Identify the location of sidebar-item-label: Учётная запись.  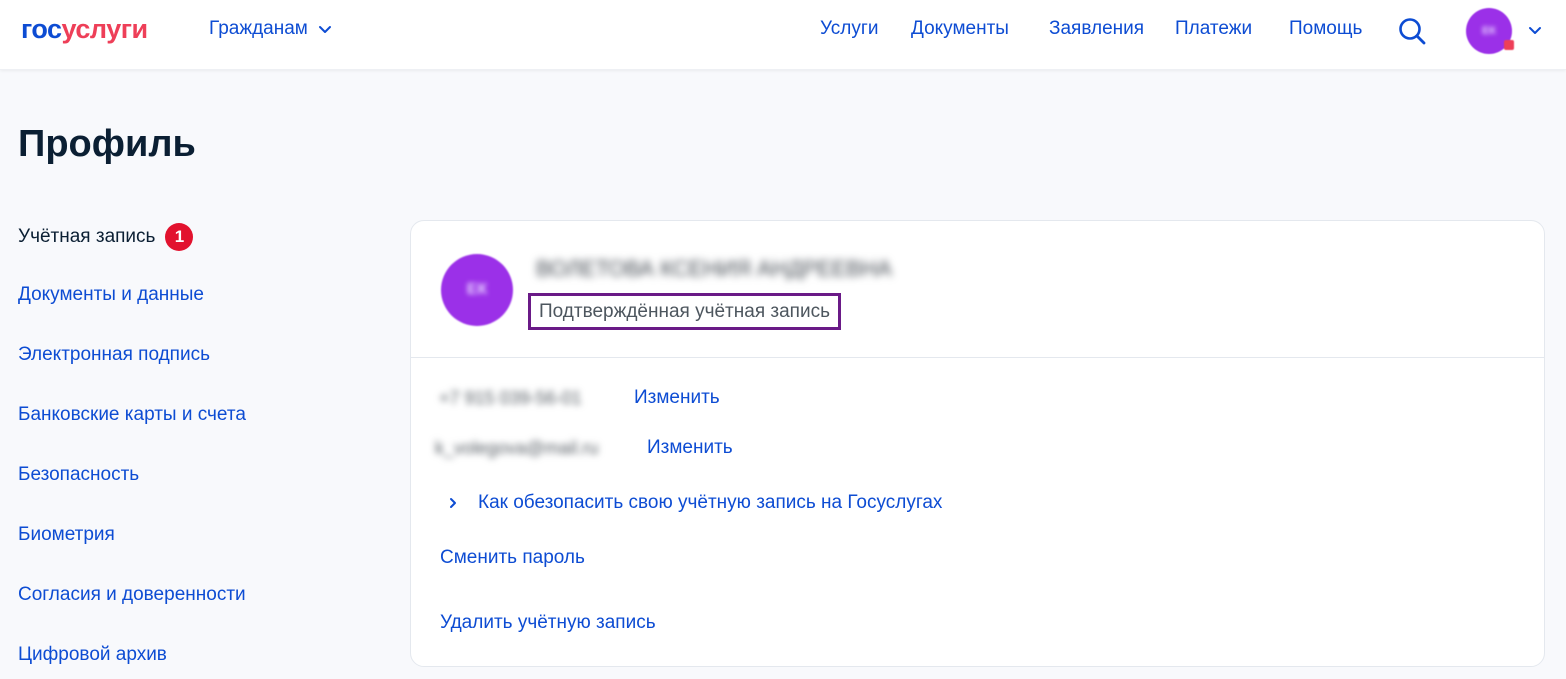
(87, 236).